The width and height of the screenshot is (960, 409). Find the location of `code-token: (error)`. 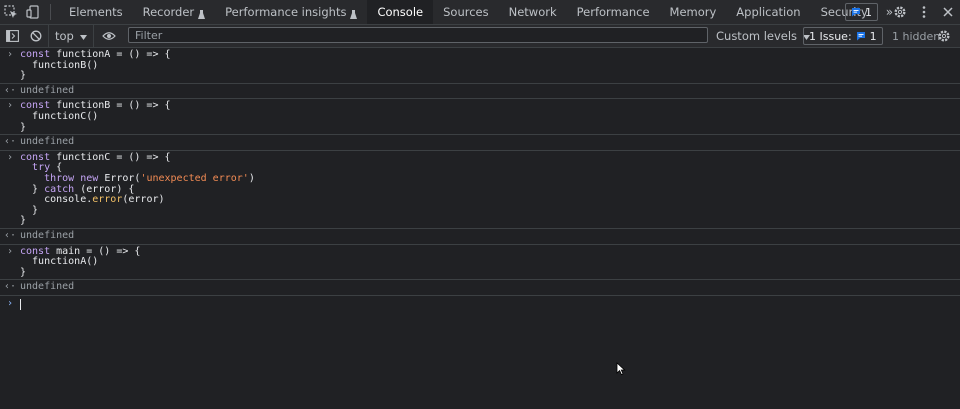

code-token: (error) is located at coordinates (143, 200).